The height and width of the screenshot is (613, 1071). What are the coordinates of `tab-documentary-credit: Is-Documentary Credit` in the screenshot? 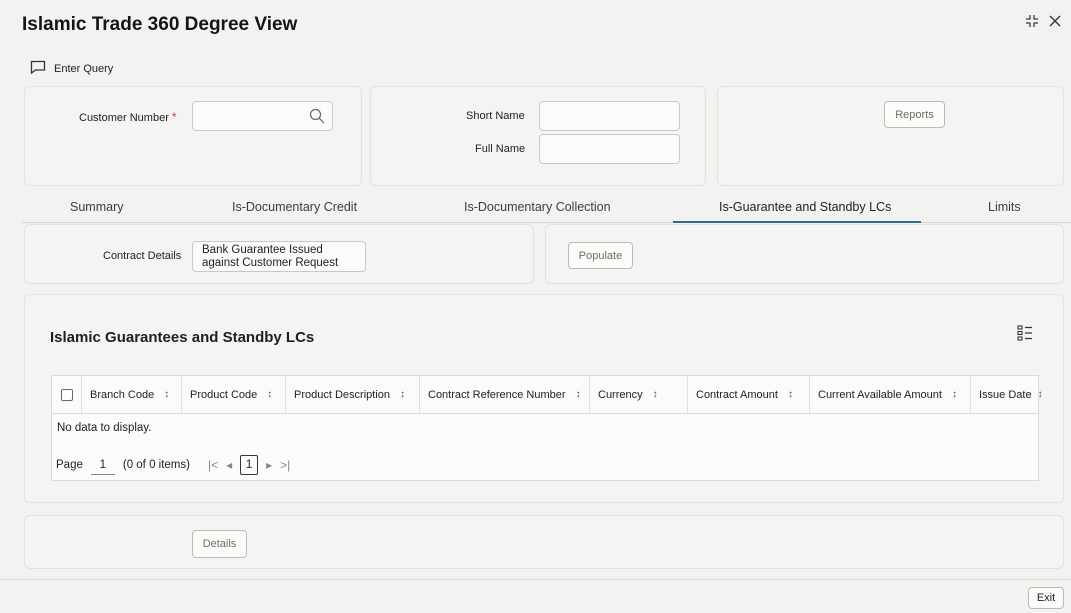 It's located at (294, 207).